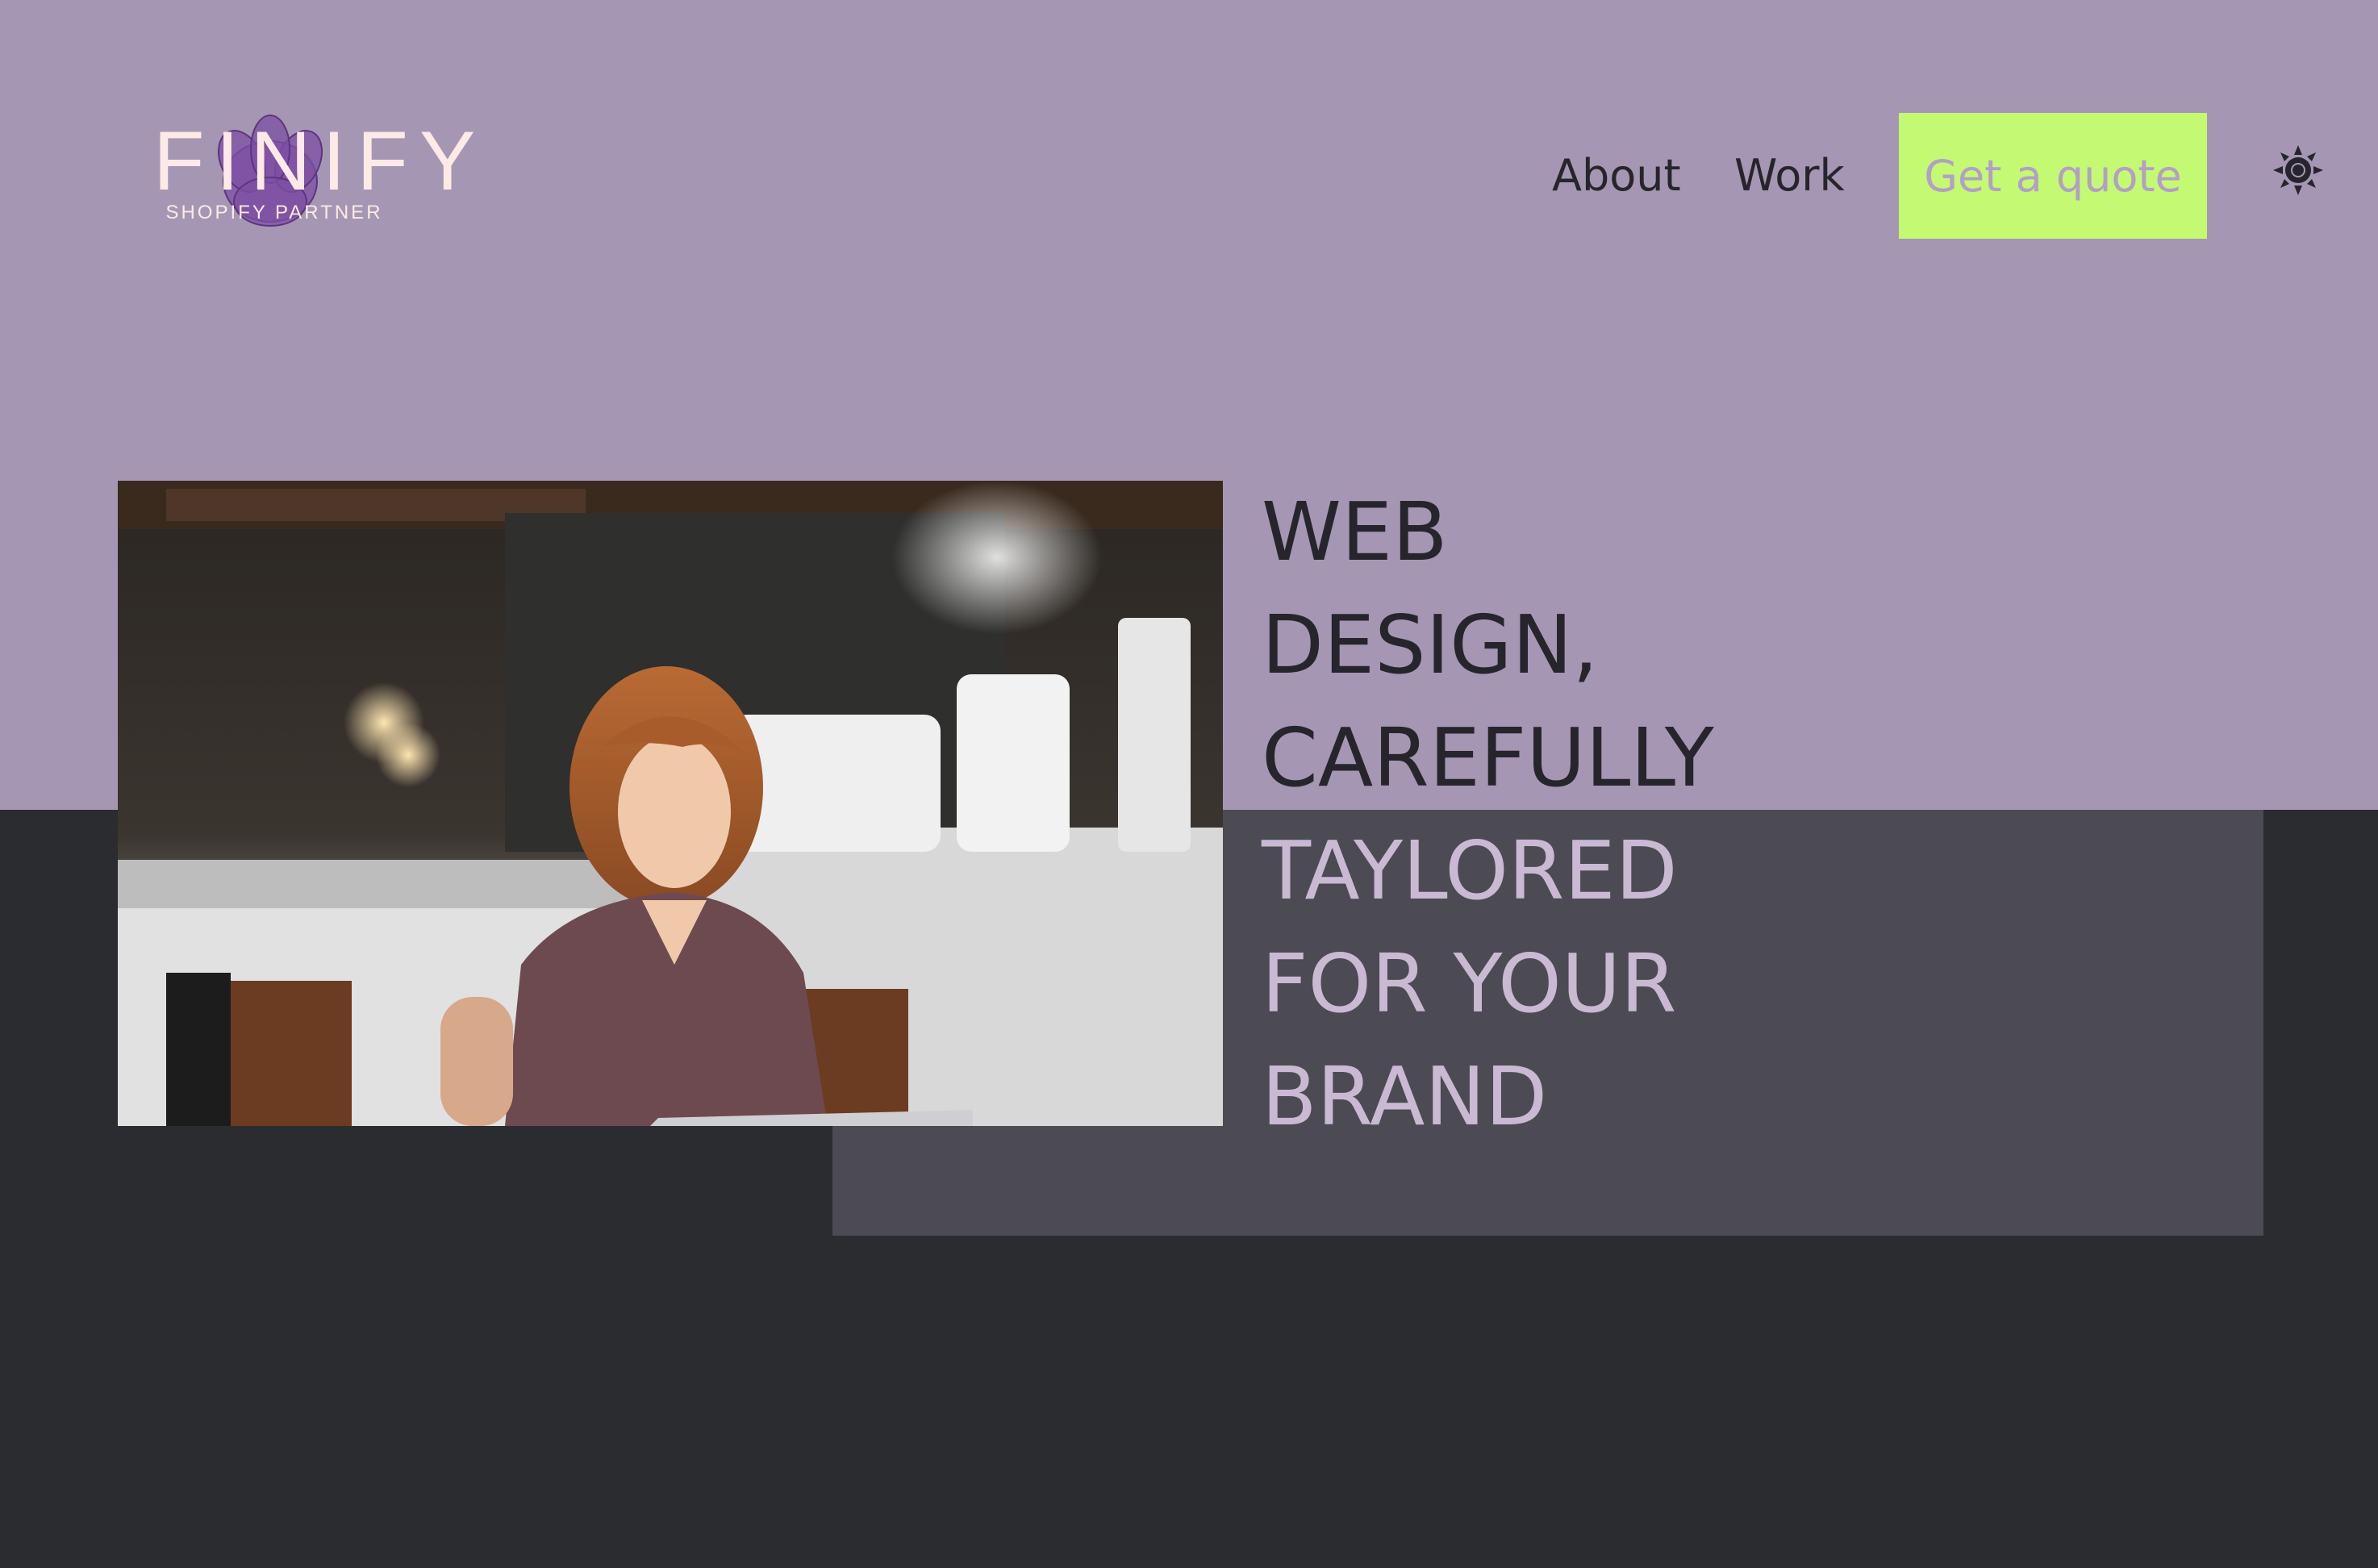  What do you see at coordinates (1470, 983) in the screenshot?
I see `headline-line-5: FOR YOUR` at bounding box center [1470, 983].